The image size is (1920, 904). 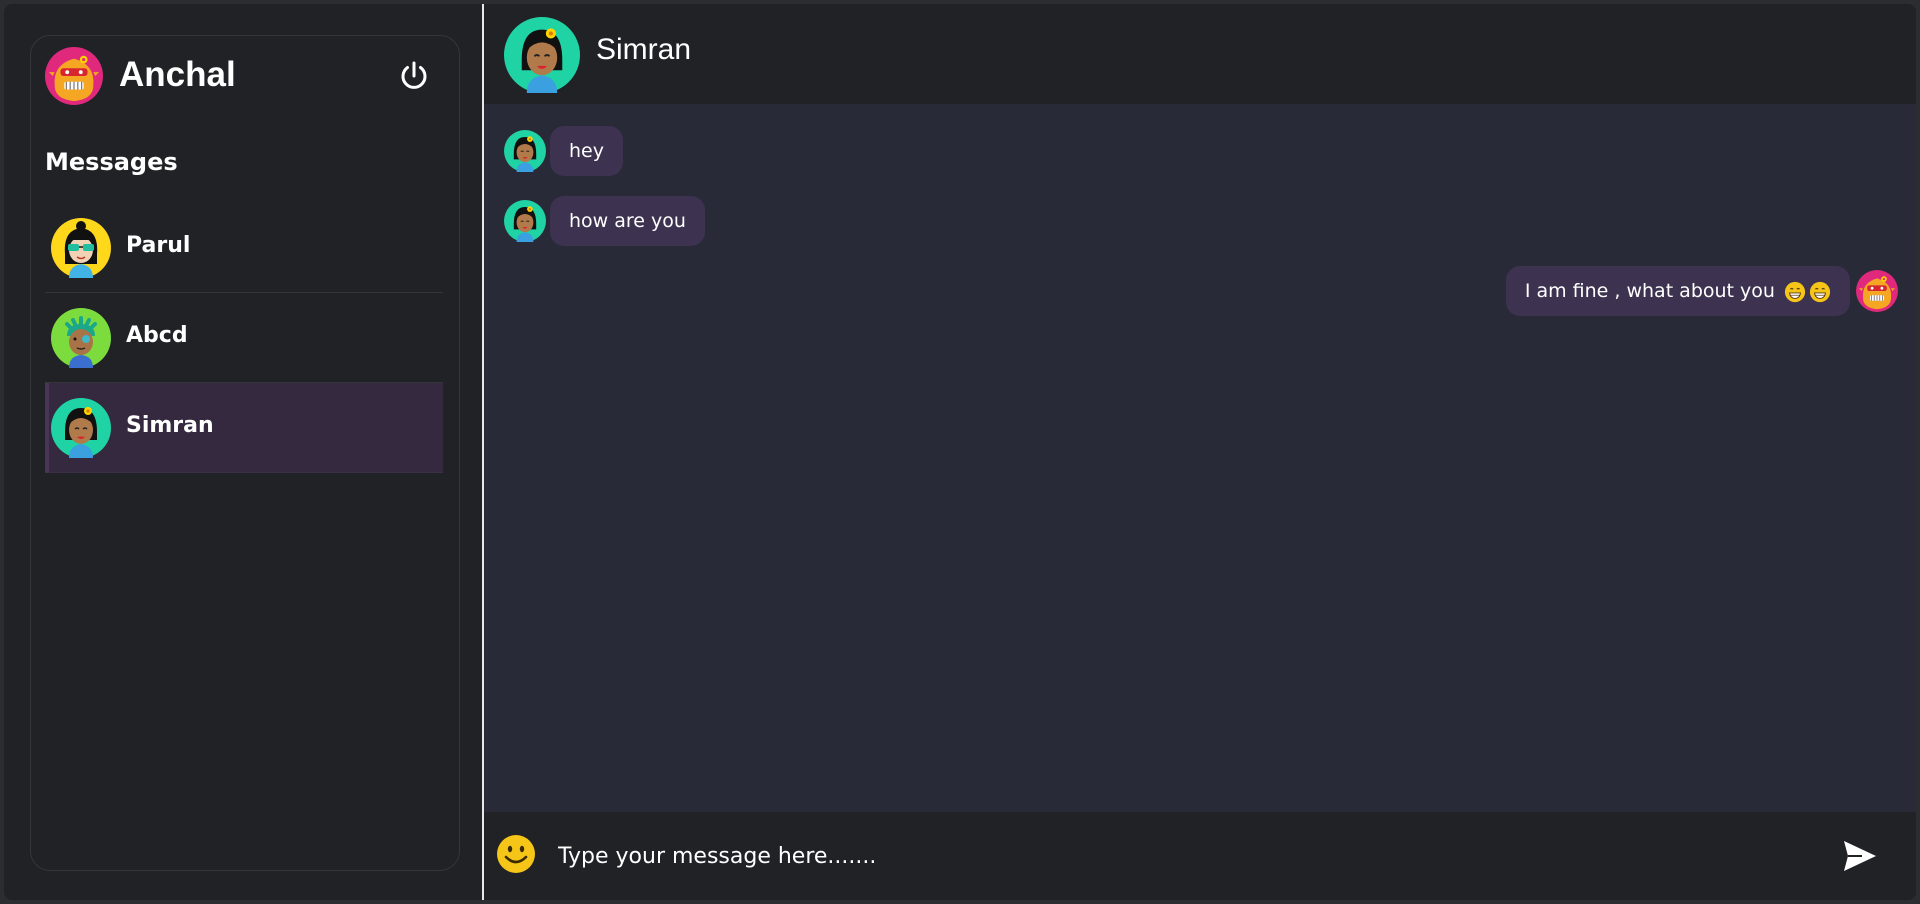 What do you see at coordinates (586, 151) in the screenshot?
I see `message-bubble: hey` at bounding box center [586, 151].